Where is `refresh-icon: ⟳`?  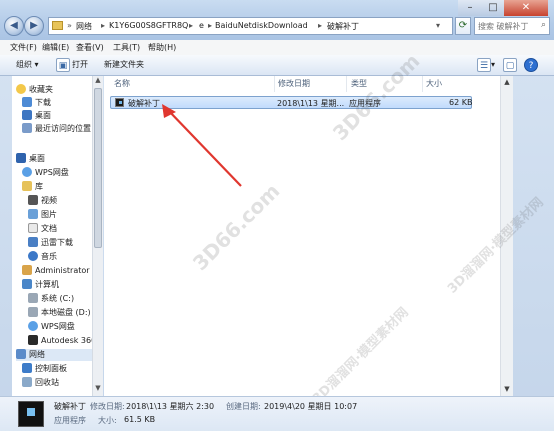 refresh-icon: ⟳ is located at coordinates (463, 25).